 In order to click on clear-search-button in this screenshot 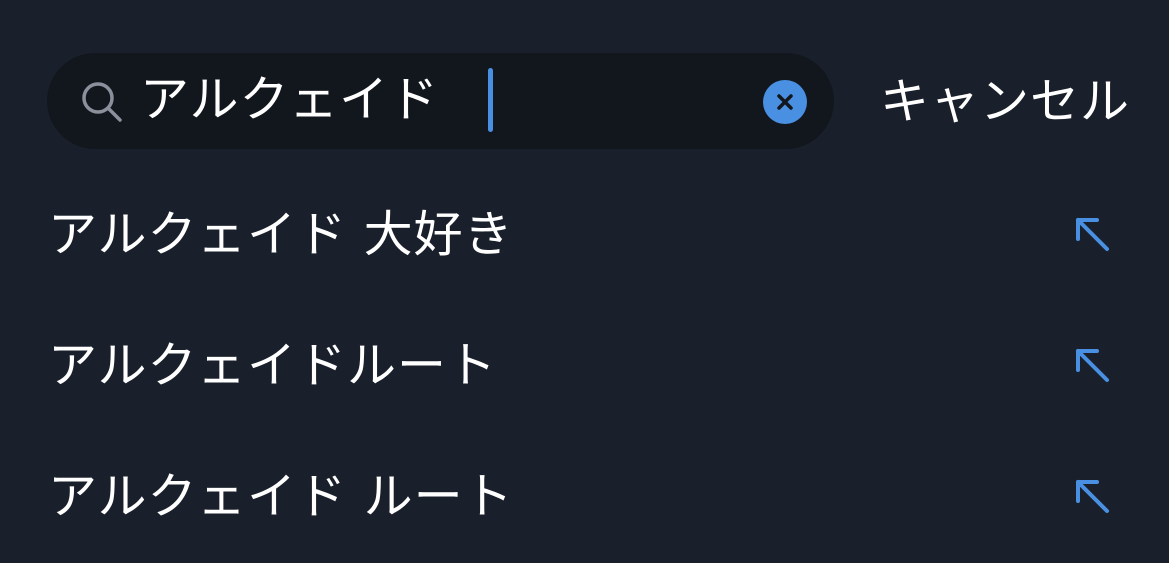, I will do `click(785, 102)`.